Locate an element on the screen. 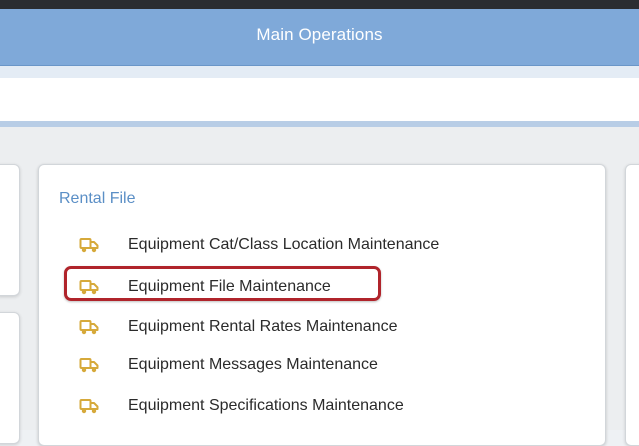  menu-item-equipment-cat-class-location: Equipment Cat/Class Location Maintenance is located at coordinates (259, 245).